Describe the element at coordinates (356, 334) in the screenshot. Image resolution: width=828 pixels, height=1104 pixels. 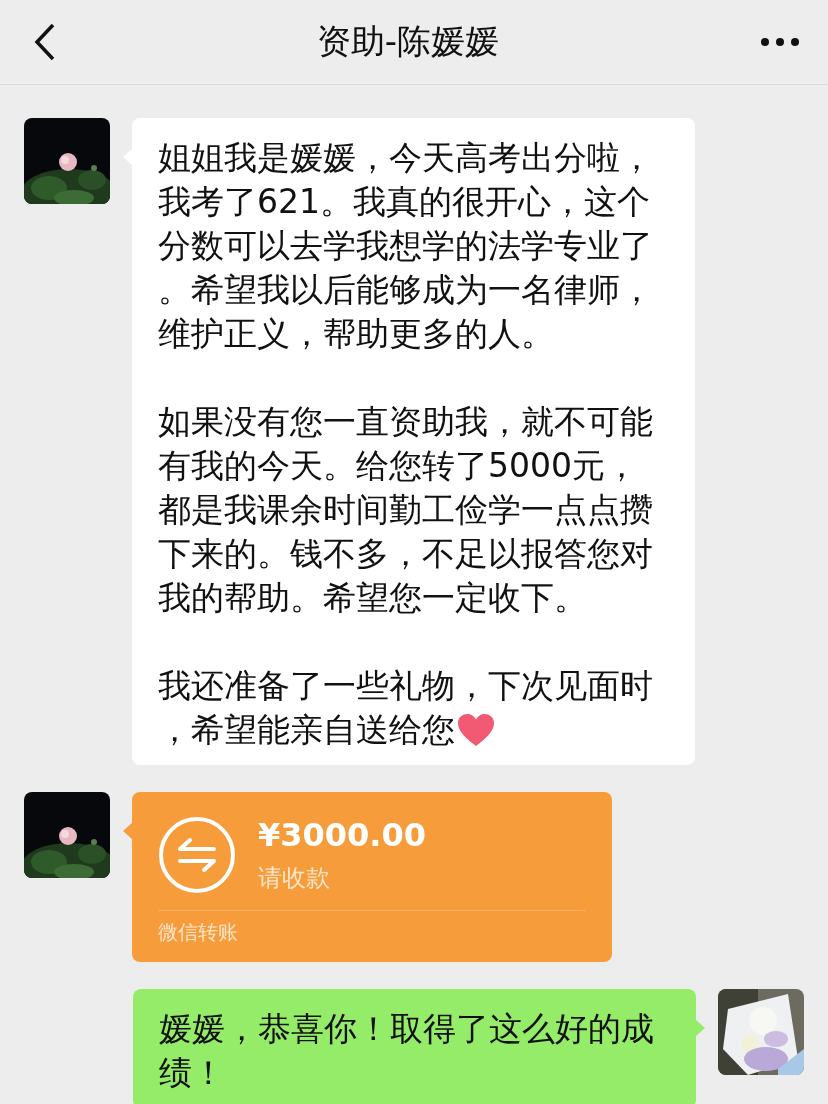
I see `message-line: 维护正义，帮助更多的人。` at that location.